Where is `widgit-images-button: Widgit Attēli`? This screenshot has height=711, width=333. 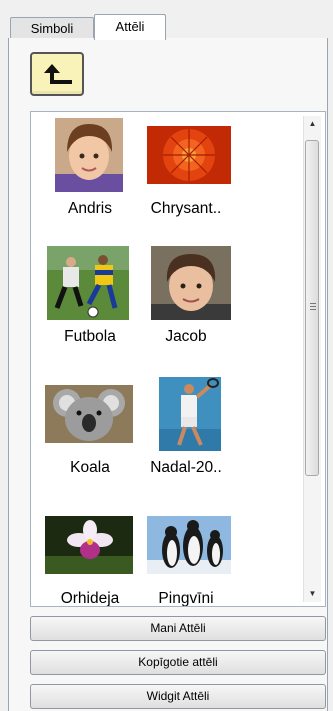
widgit-images-button: Widgit Attēli is located at coordinates (178, 696).